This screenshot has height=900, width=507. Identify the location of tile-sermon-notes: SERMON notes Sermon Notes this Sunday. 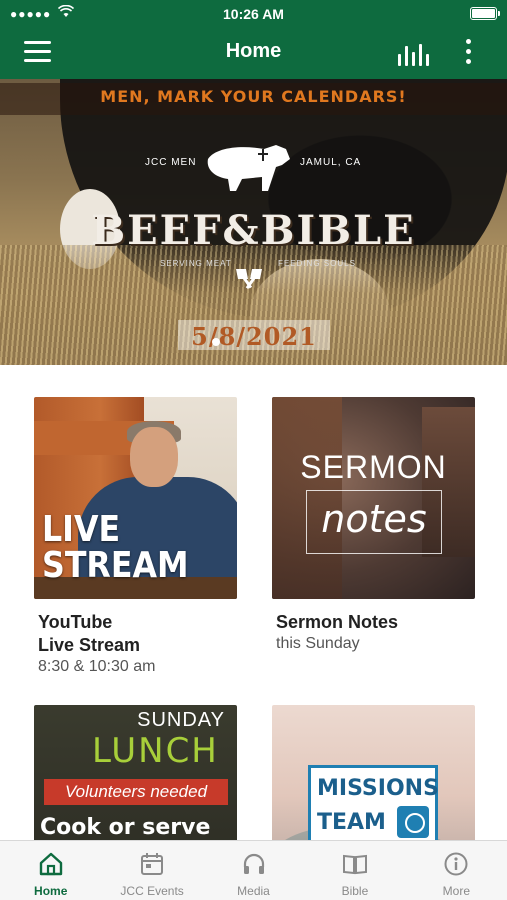
(373, 525).